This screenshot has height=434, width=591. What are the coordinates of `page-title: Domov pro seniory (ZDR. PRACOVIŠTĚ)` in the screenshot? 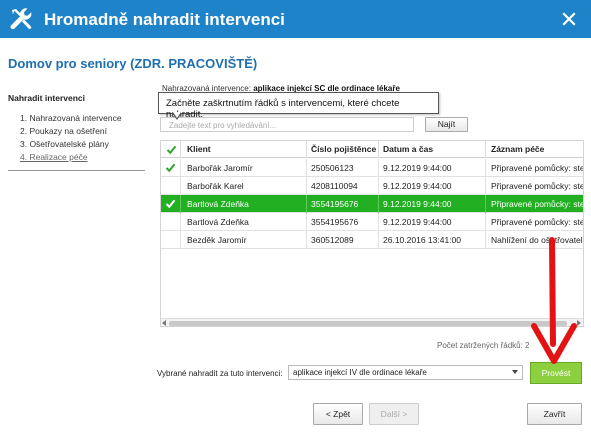 It's located at (133, 63).